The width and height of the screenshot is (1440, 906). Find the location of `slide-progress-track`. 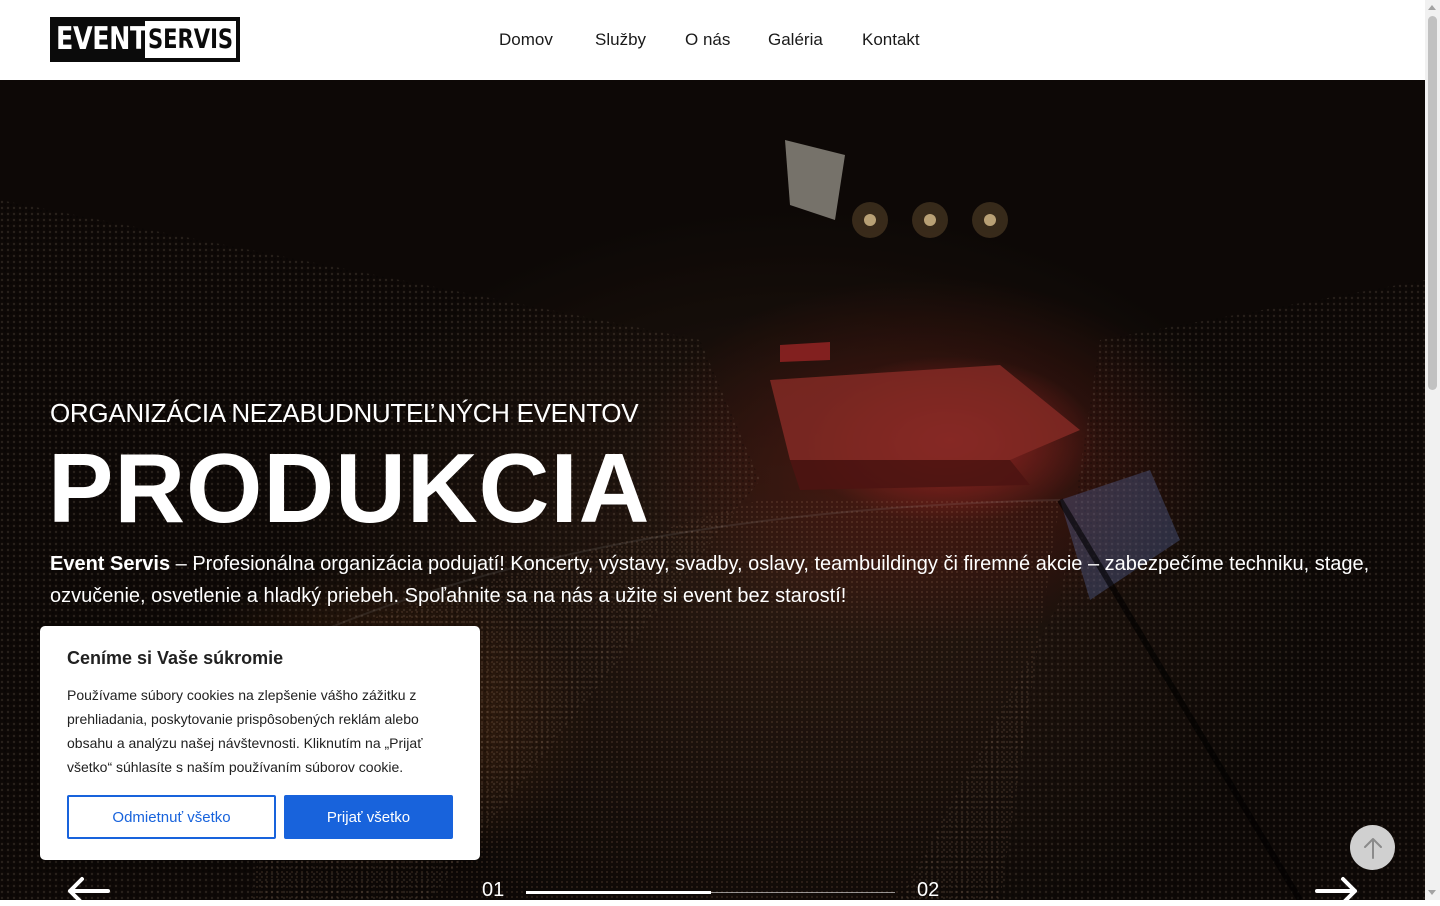

slide-progress-track is located at coordinates (710, 892).